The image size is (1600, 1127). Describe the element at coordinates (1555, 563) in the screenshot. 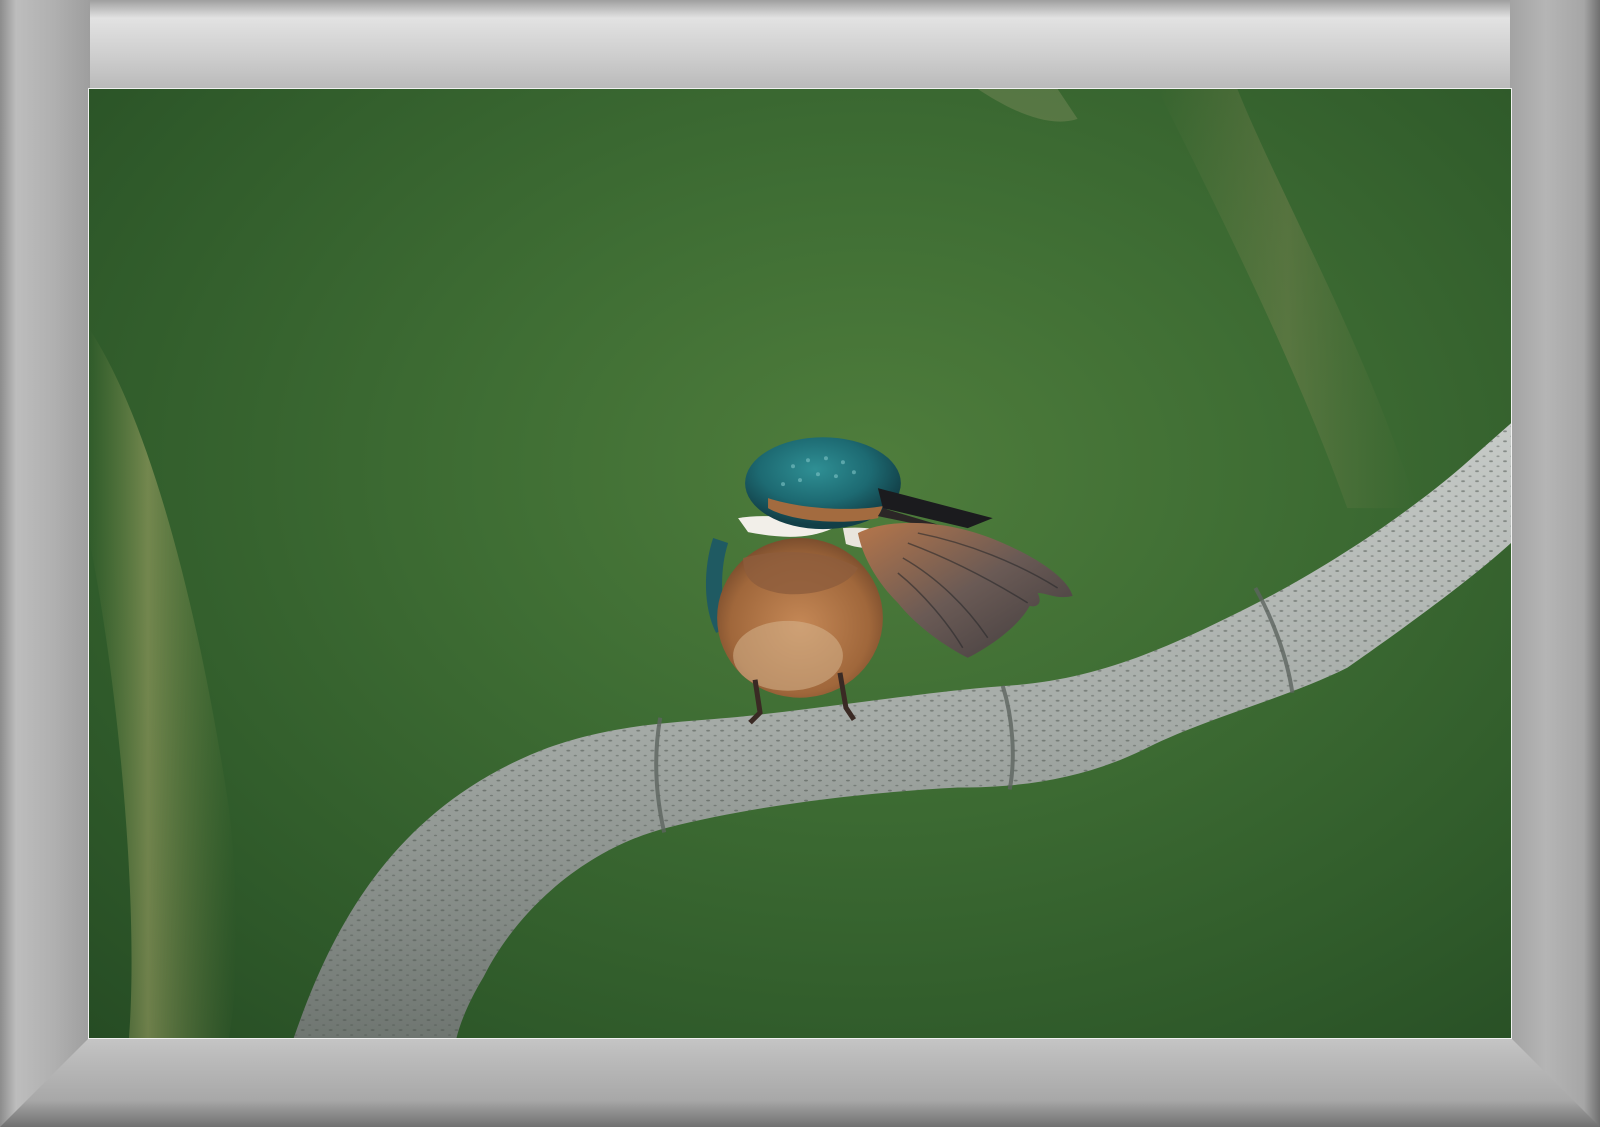

I see `frame-right-bevel` at that location.